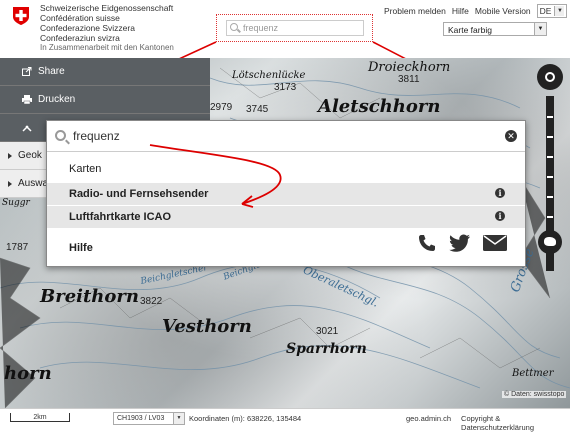  I want to click on result-item: Luftfahrtkarte ICAO i, so click(286, 217).